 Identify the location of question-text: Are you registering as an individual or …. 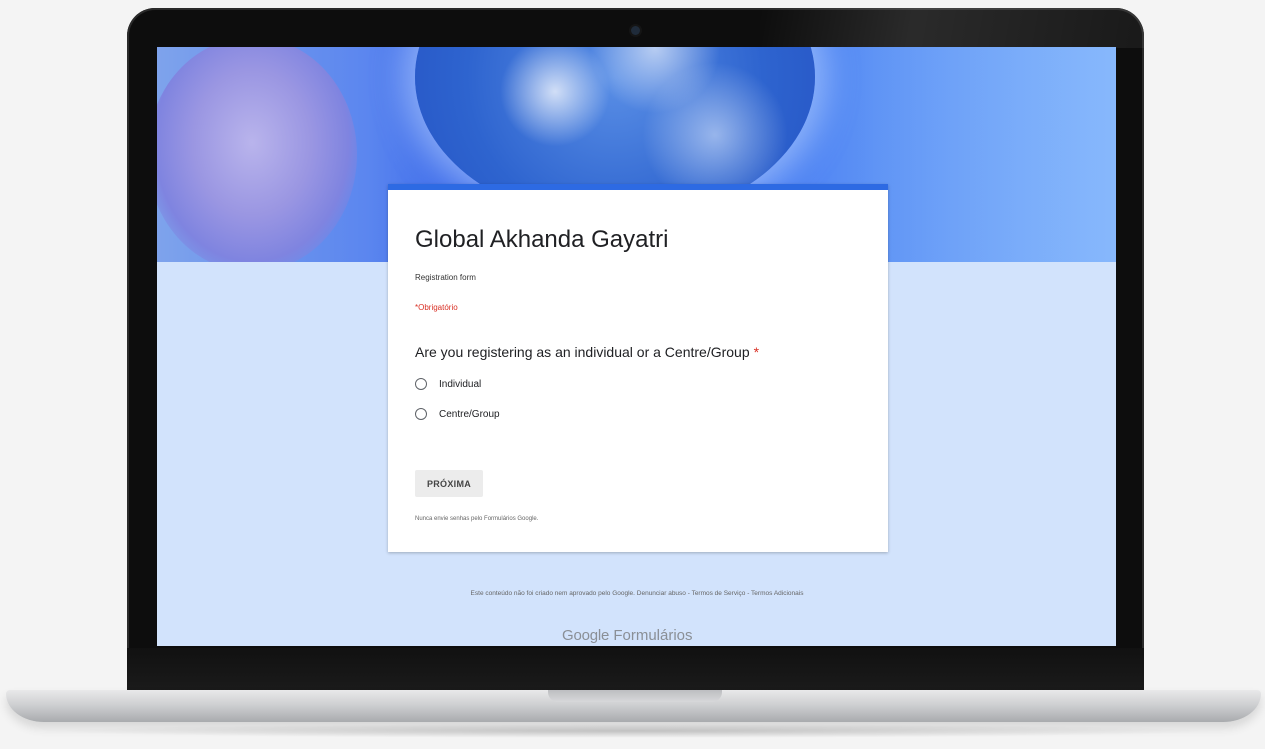
(582, 352).